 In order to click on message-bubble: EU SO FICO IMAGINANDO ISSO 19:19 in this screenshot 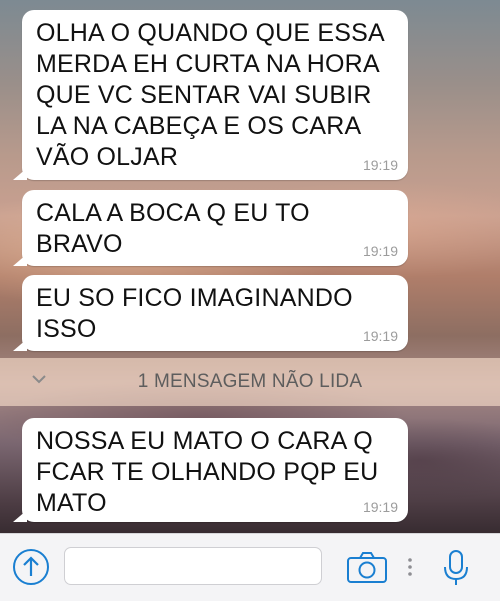, I will do `click(210, 313)`.